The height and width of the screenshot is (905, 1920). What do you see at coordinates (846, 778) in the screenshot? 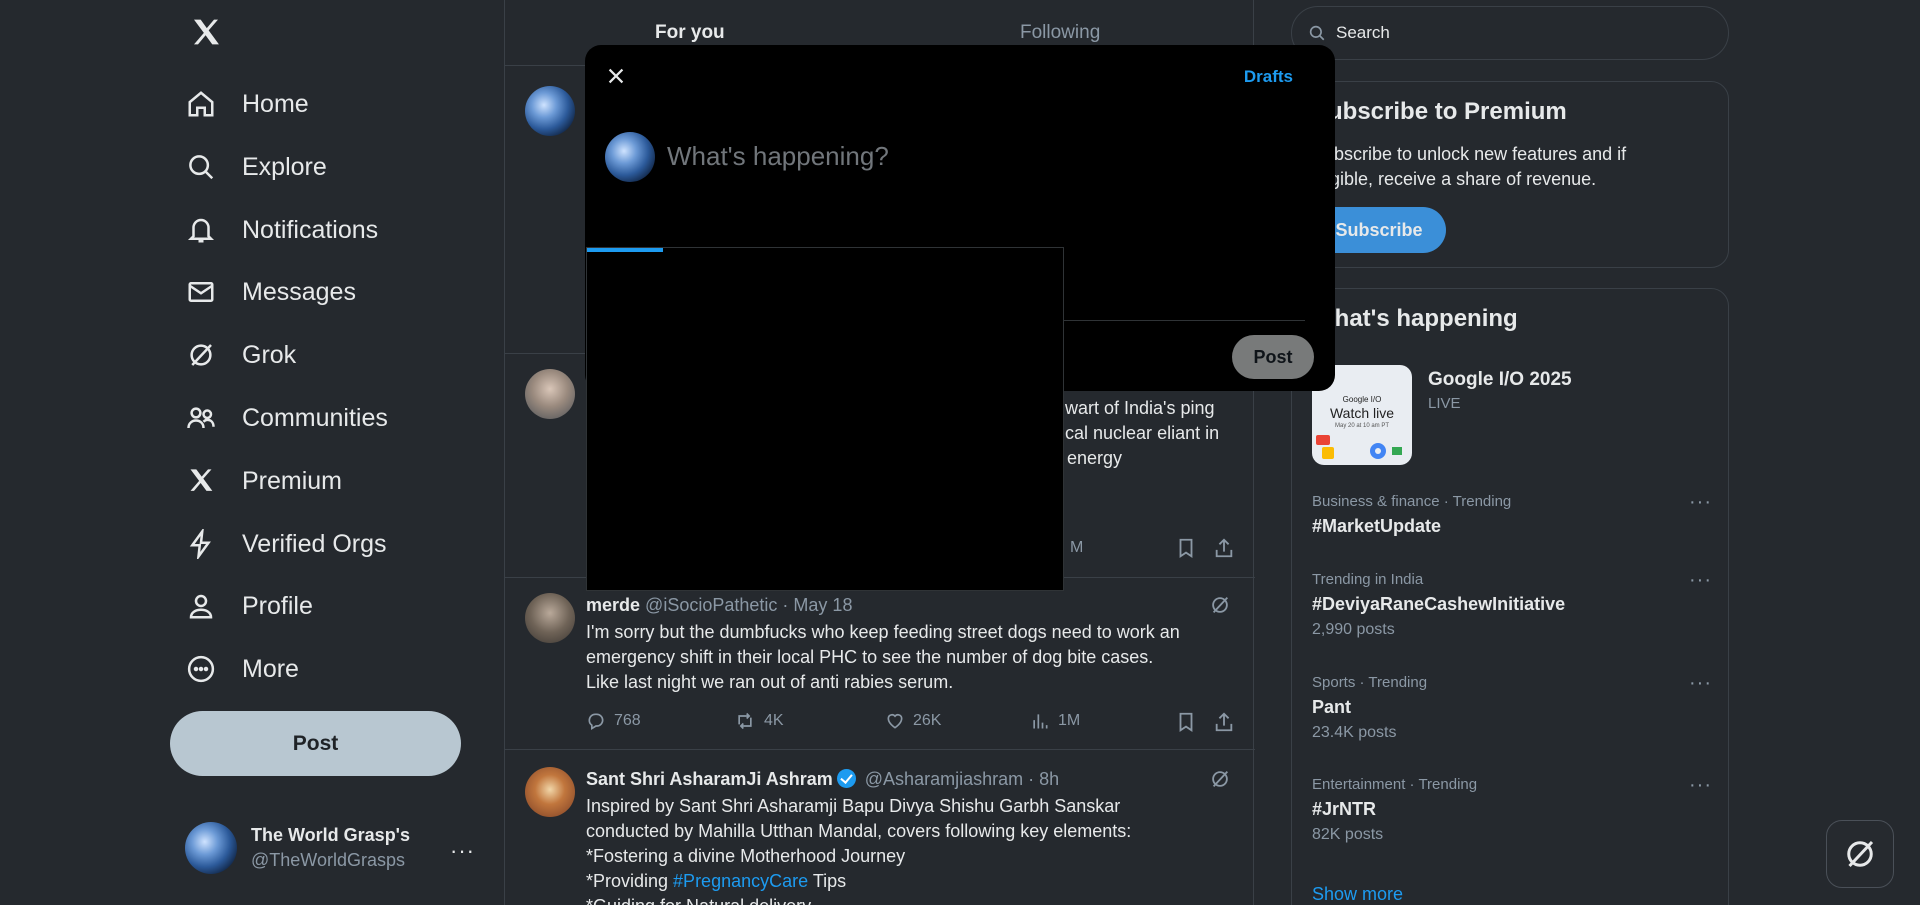
I see `verified-badge-icon` at bounding box center [846, 778].